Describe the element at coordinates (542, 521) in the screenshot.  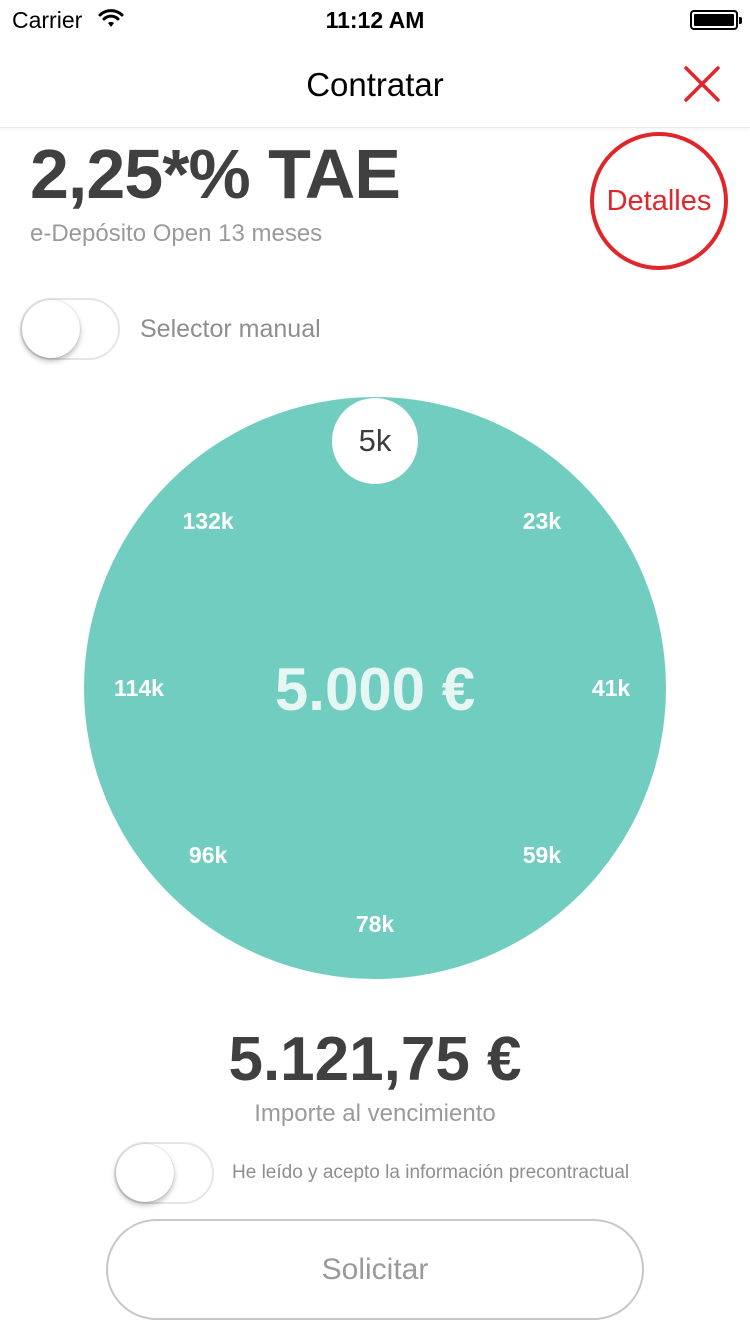
I see `dial-mark-23k: 23k` at that location.